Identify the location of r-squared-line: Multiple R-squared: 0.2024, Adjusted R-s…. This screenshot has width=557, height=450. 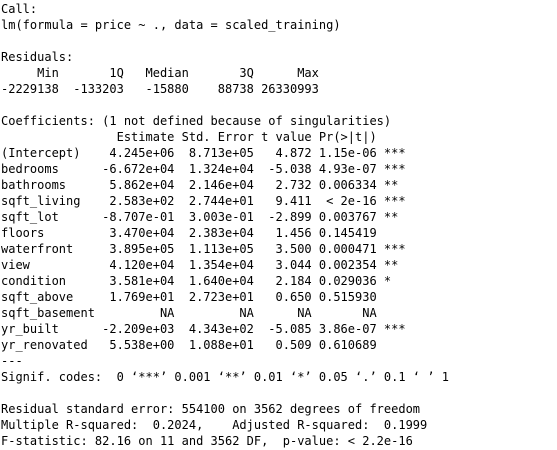
(218, 425).